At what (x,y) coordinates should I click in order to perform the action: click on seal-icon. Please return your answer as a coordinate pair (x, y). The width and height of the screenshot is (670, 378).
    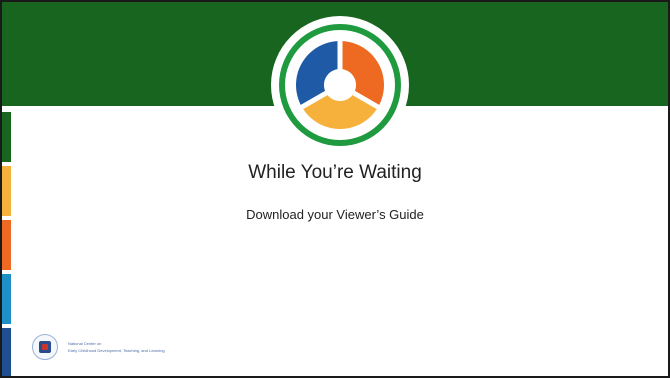
    Looking at the image, I should click on (45, 347).